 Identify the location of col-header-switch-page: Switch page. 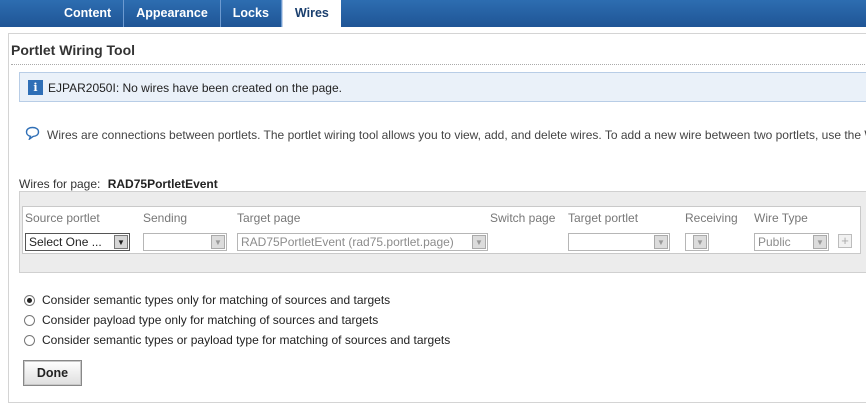
(523, 218).